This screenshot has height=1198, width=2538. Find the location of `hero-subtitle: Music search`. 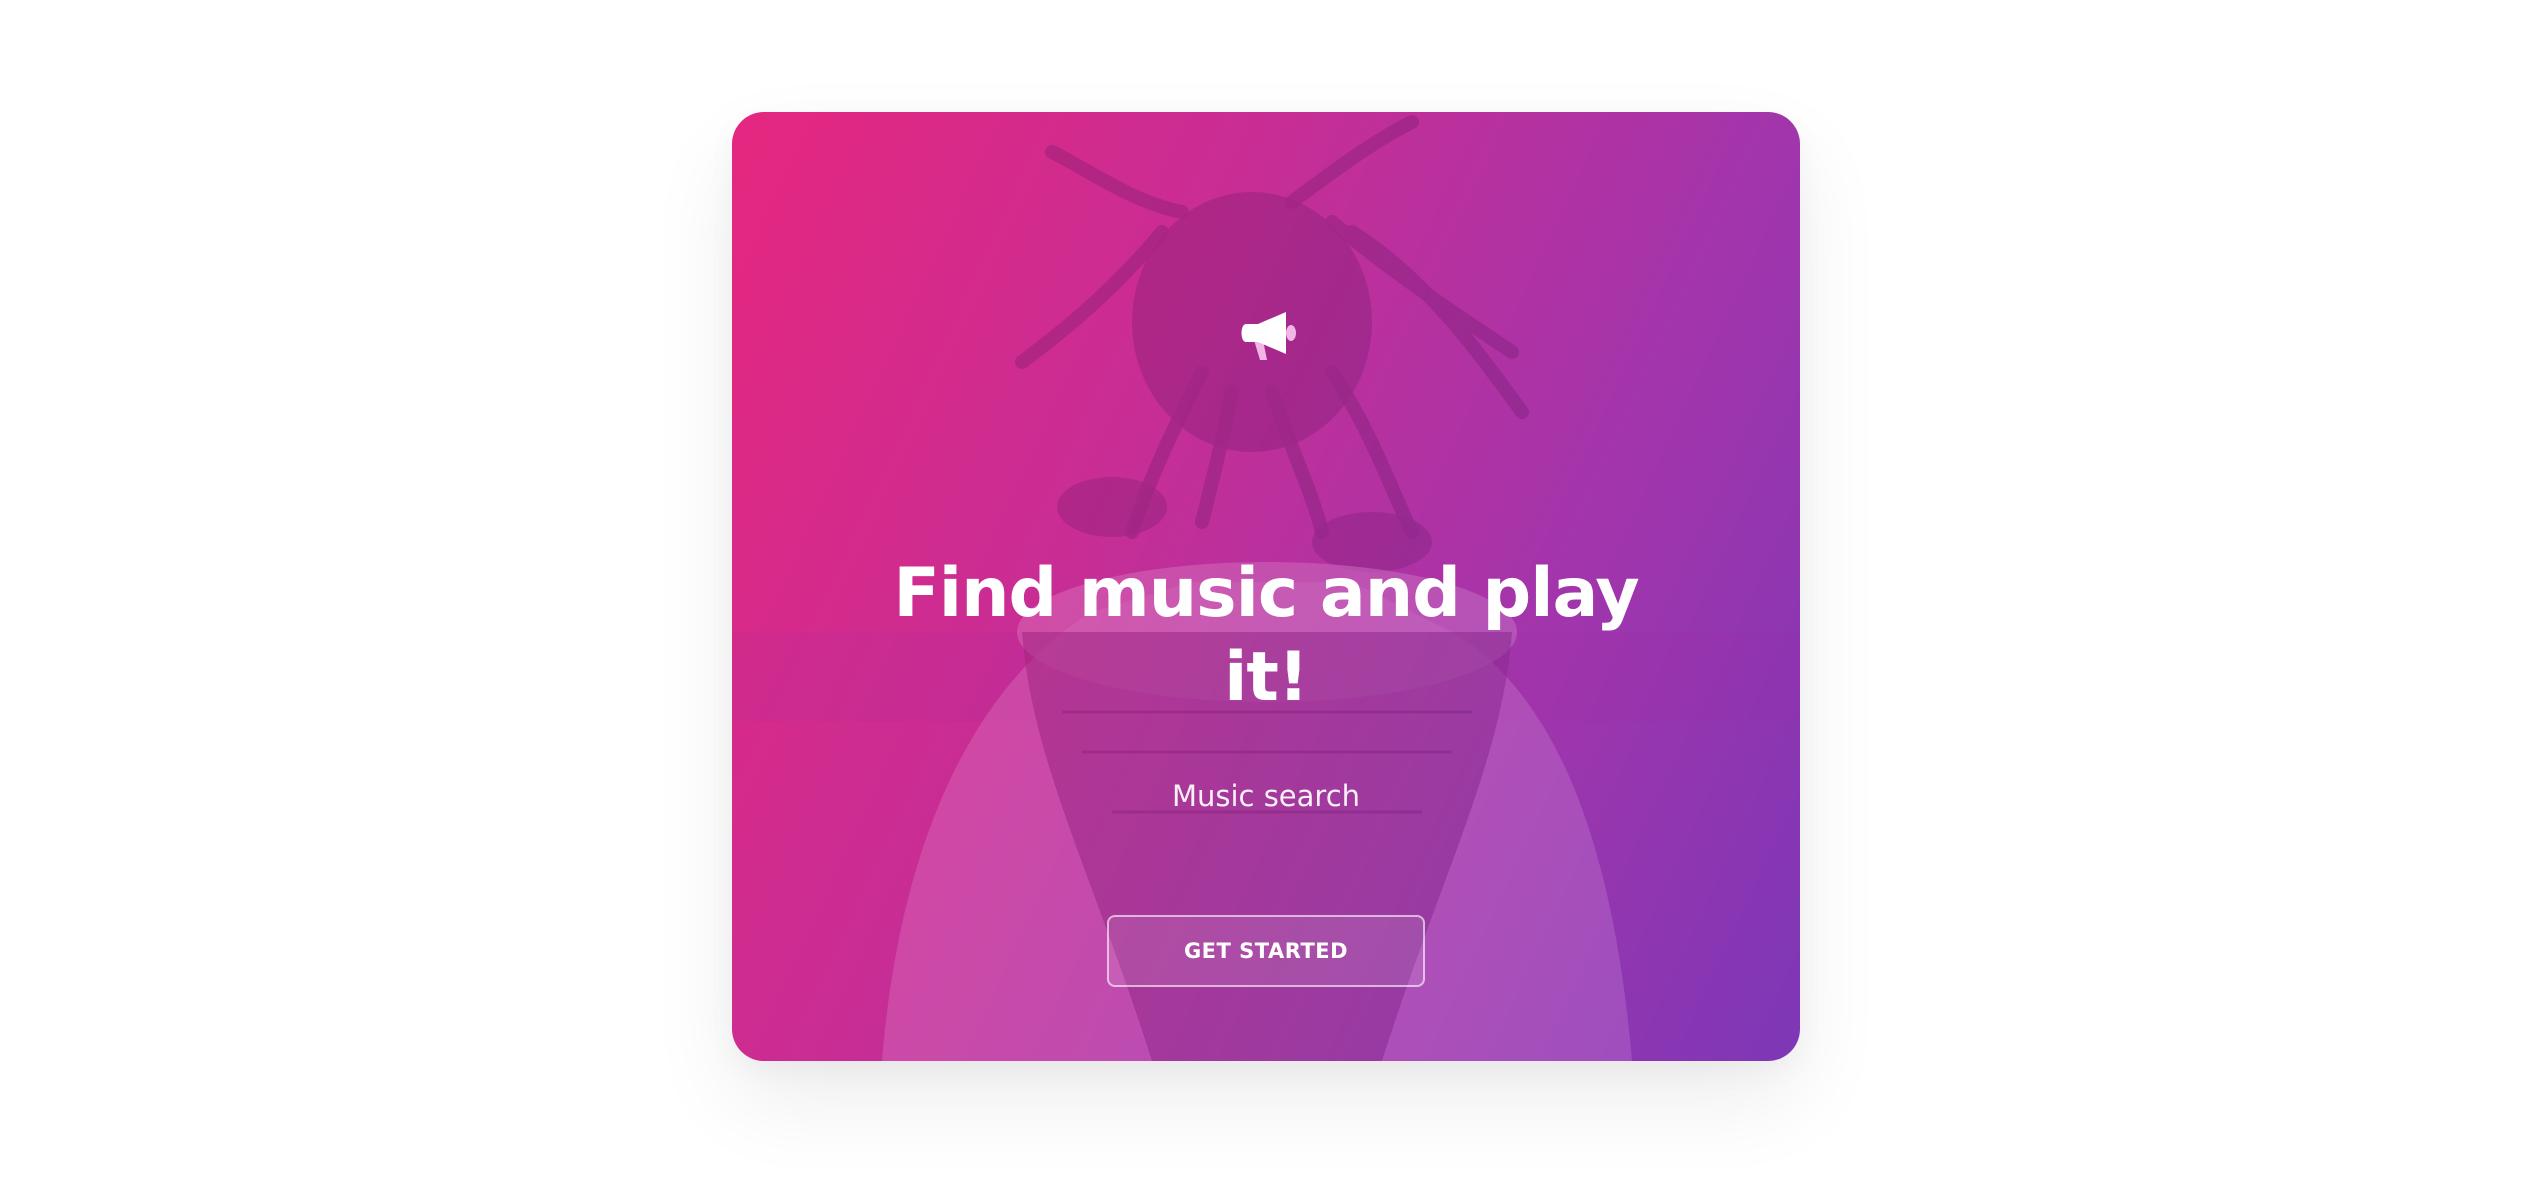

hero-subtitle: Music search is located at coordinates (1266, 796).